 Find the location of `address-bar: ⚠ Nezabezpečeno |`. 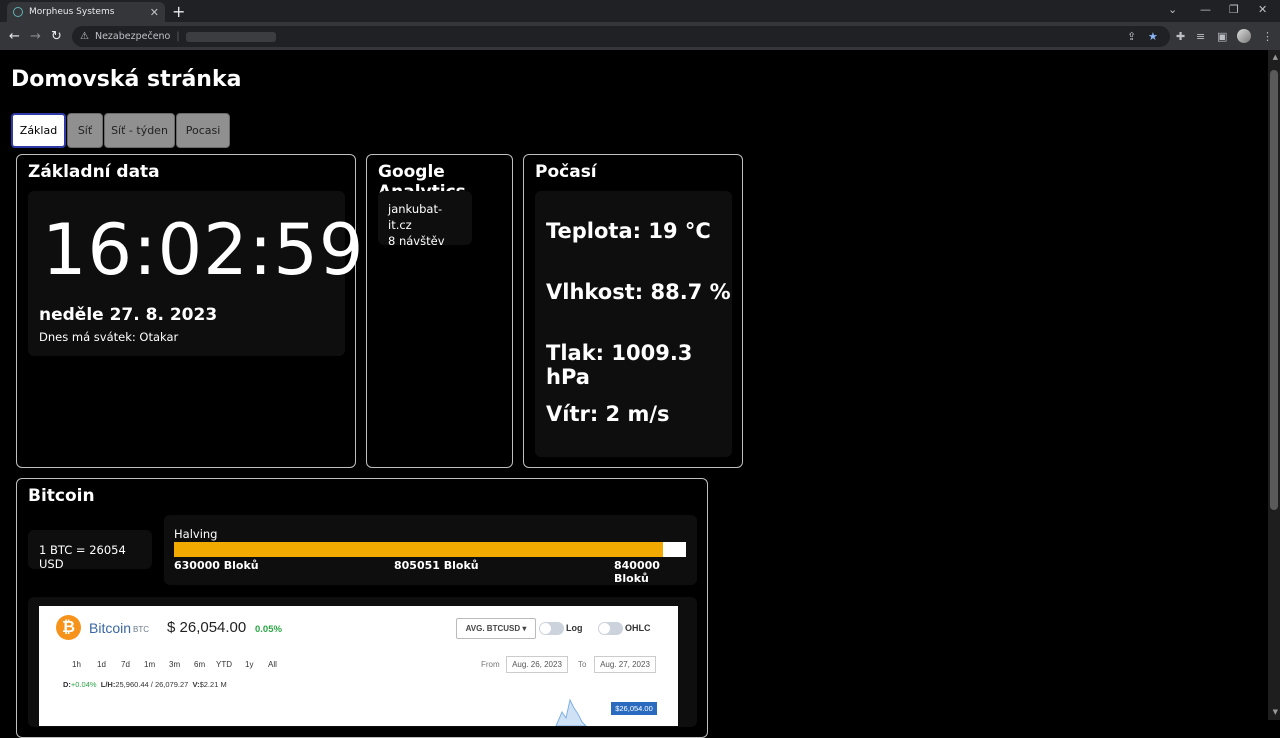

address-bar: ⚠ Nezabezpečeno | is located at coordinates (621, 36).